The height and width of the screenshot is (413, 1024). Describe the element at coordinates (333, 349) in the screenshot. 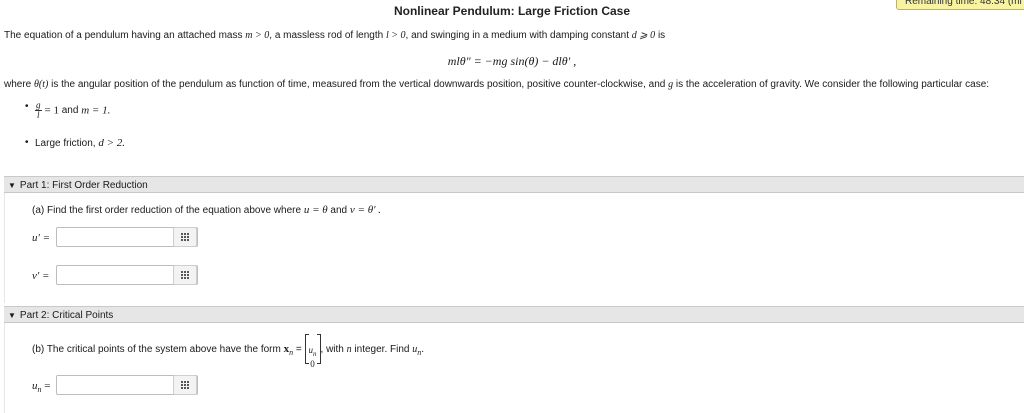

I see `part2-question-text-b: , with` at that location.